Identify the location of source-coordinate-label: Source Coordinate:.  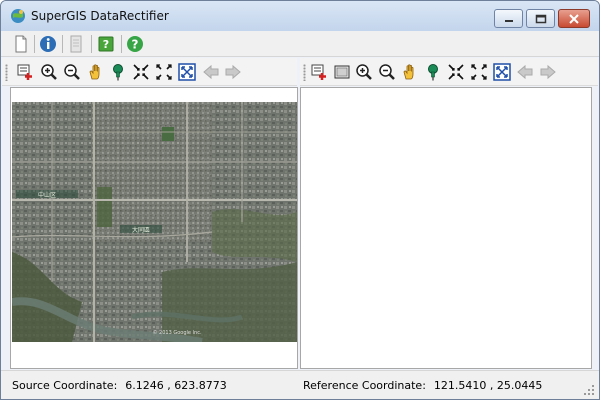
(65, 385).